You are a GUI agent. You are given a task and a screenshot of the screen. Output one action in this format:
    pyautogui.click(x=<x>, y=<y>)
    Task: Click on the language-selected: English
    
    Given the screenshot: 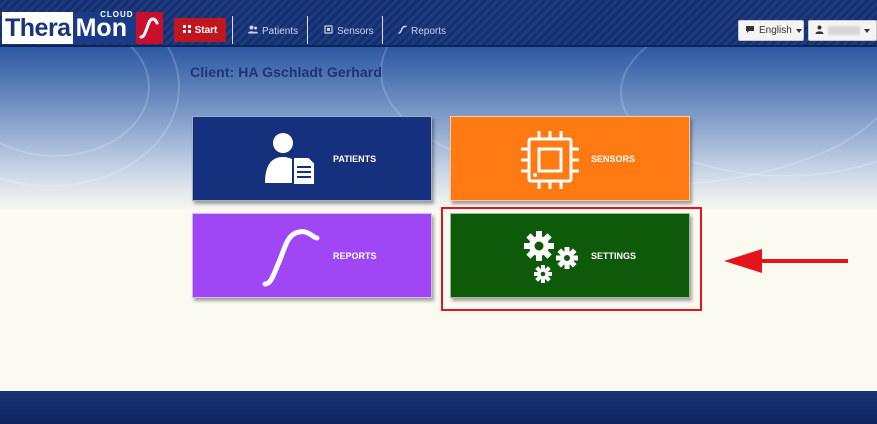 What is the action you would take?
    pyautogui.click(x=775, y=30)
    